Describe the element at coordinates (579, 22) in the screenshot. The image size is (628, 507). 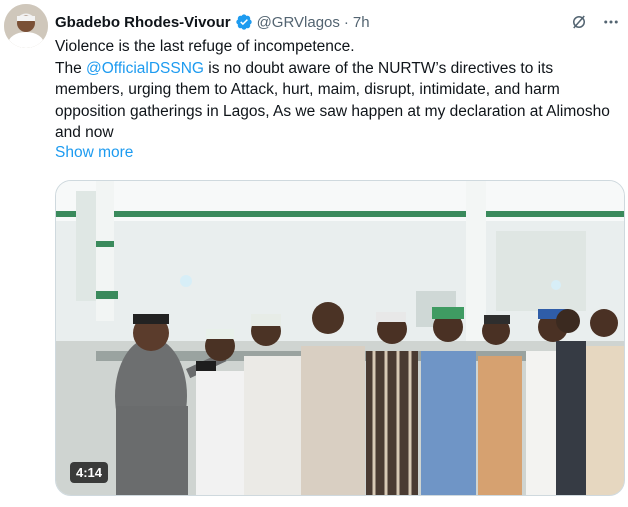
I see `grok-icon` at that location.